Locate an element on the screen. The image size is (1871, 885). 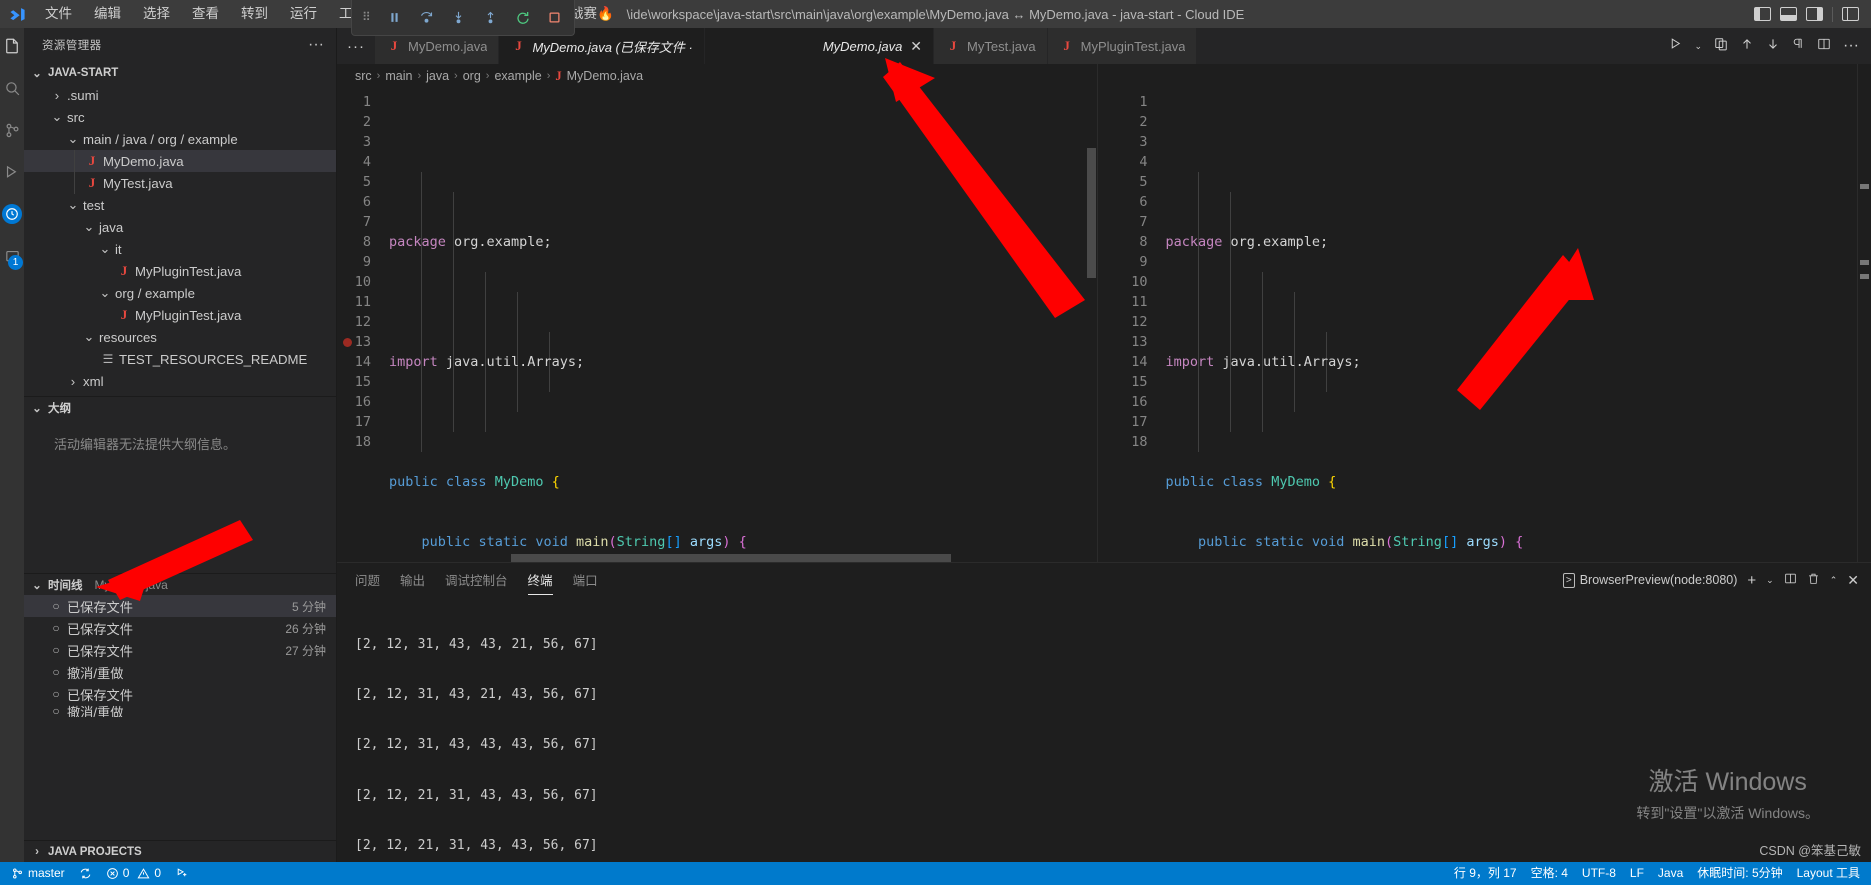
tree-item-org-example: ⌄ org / example is located at coordinates (180, 293).